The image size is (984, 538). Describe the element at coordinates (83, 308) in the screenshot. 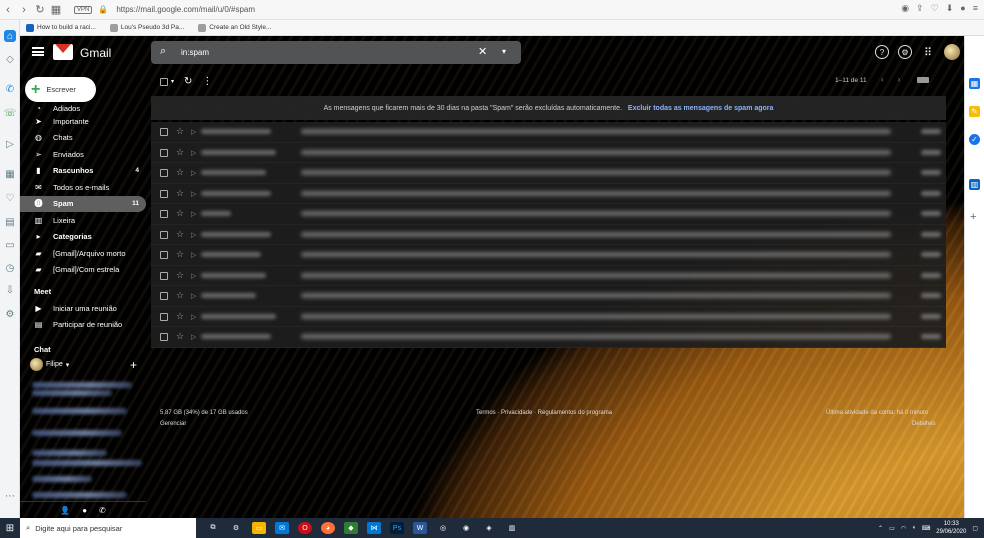

I see `meet-new-meeting: ▶ Iniciar uma reunião` at that location.